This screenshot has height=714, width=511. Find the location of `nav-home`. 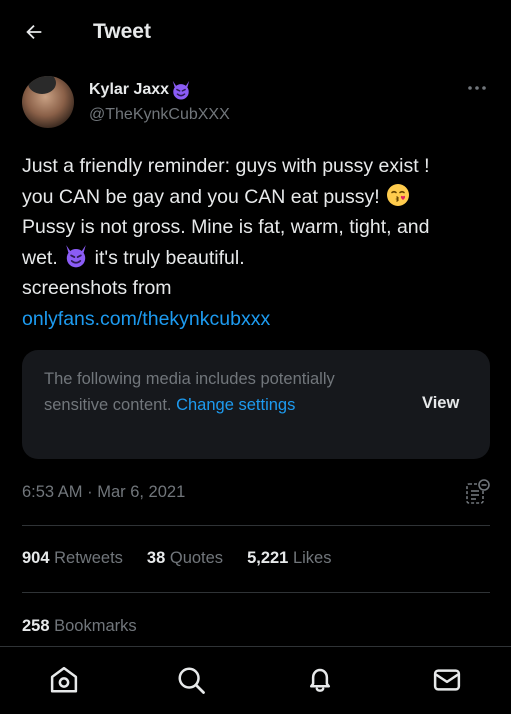

nav-home is located at coordinates (64, 680).